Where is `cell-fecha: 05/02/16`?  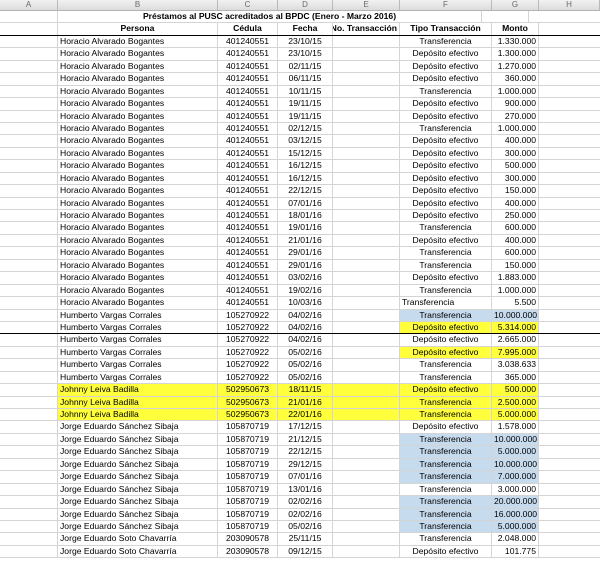 cell-fecha: 05/02/16 is located at coordinates (305, 352).